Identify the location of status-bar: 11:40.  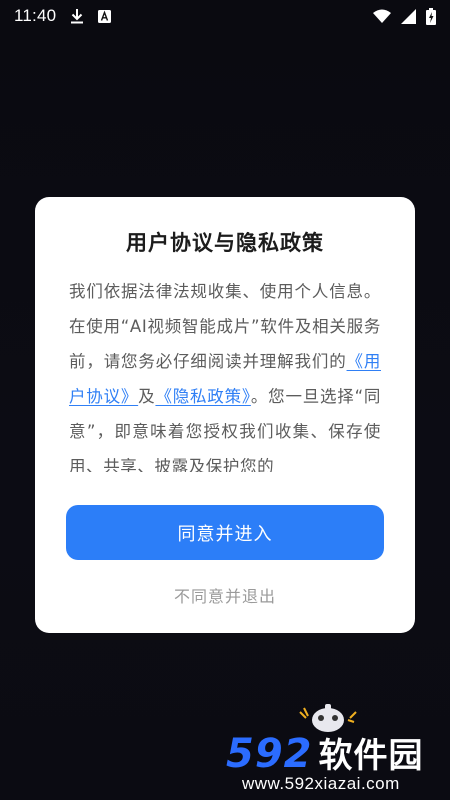
(225, 16).